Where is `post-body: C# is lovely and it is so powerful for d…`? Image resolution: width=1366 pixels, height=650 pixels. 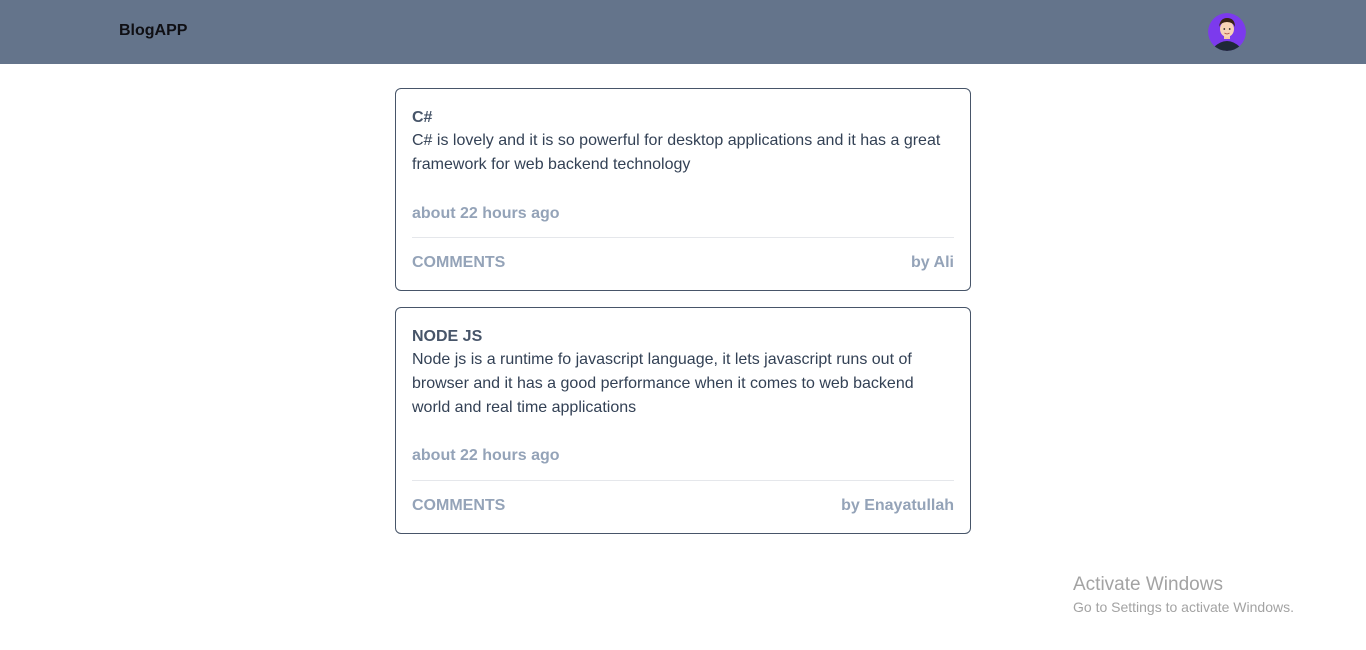 post-body: C# is lovely and it is so powerful for d… is located at coordinates (676, 152).